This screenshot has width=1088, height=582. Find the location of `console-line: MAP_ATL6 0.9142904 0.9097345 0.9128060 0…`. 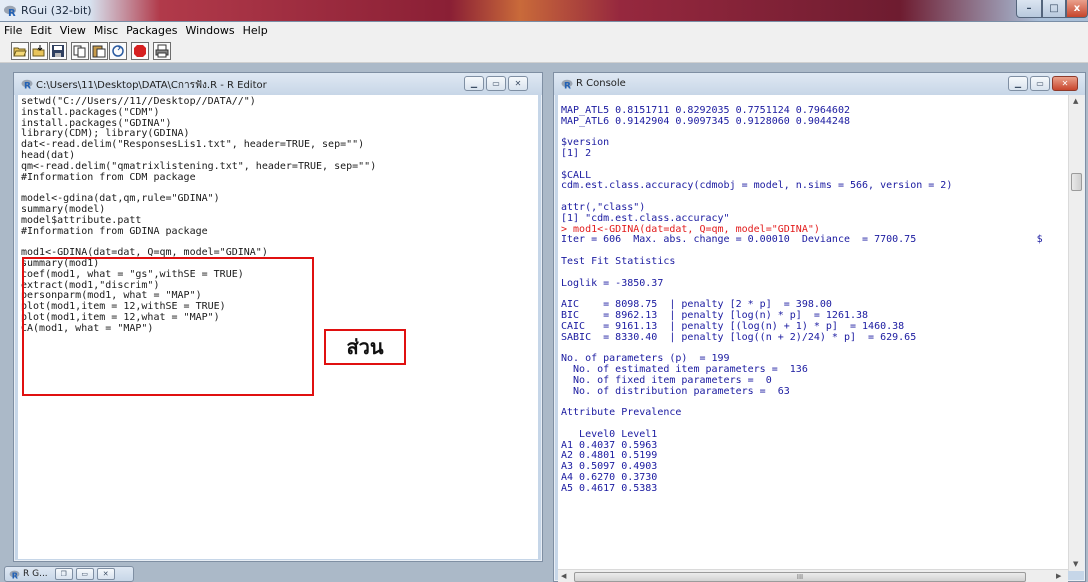

console-line: MAP_ATL6 0.9142904 0.9097345 0.9128060 0… is located at coordinates (705, 121).